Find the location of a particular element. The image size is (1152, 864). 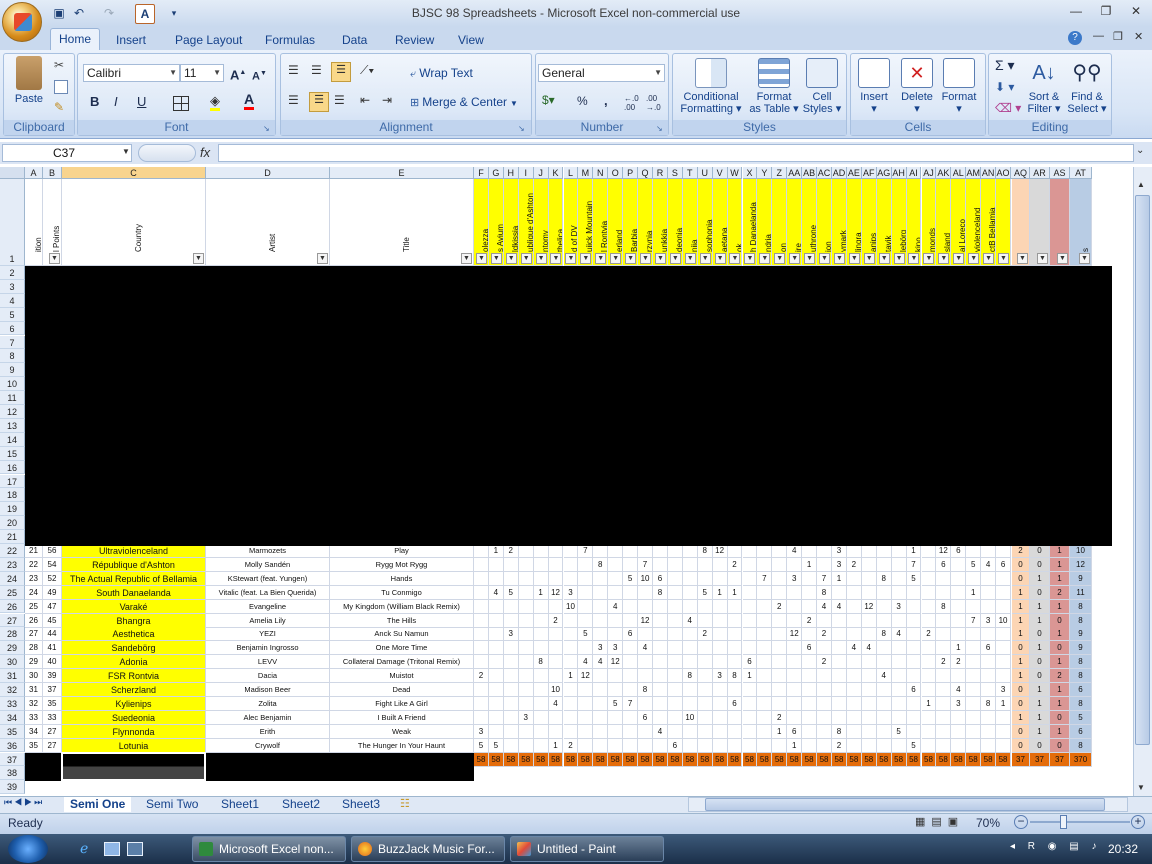

cell-c: Bhangra is located at coordinates (134, 620).